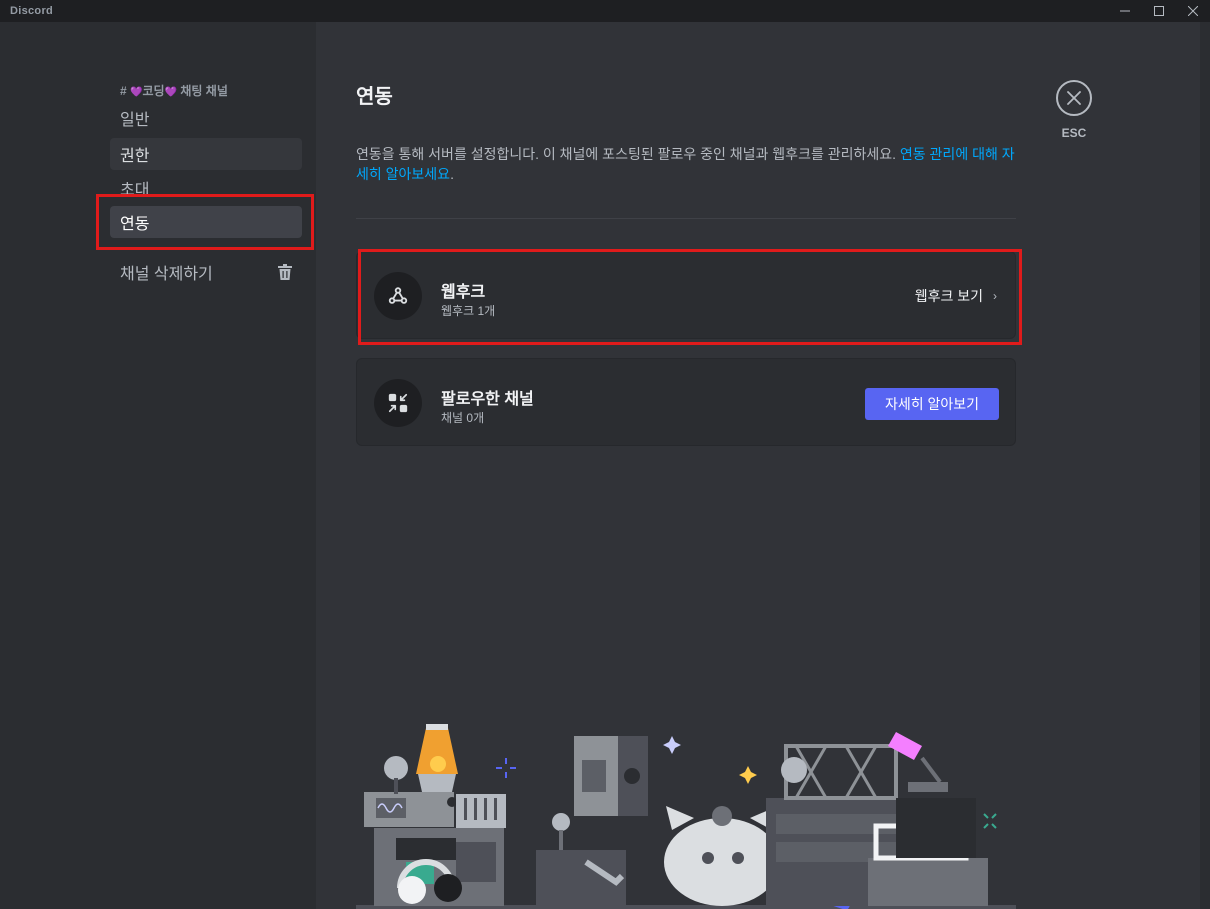 The image size is (1210, 909). I want to click on followed-channels-count: 채널 0개, so click(463, 418).